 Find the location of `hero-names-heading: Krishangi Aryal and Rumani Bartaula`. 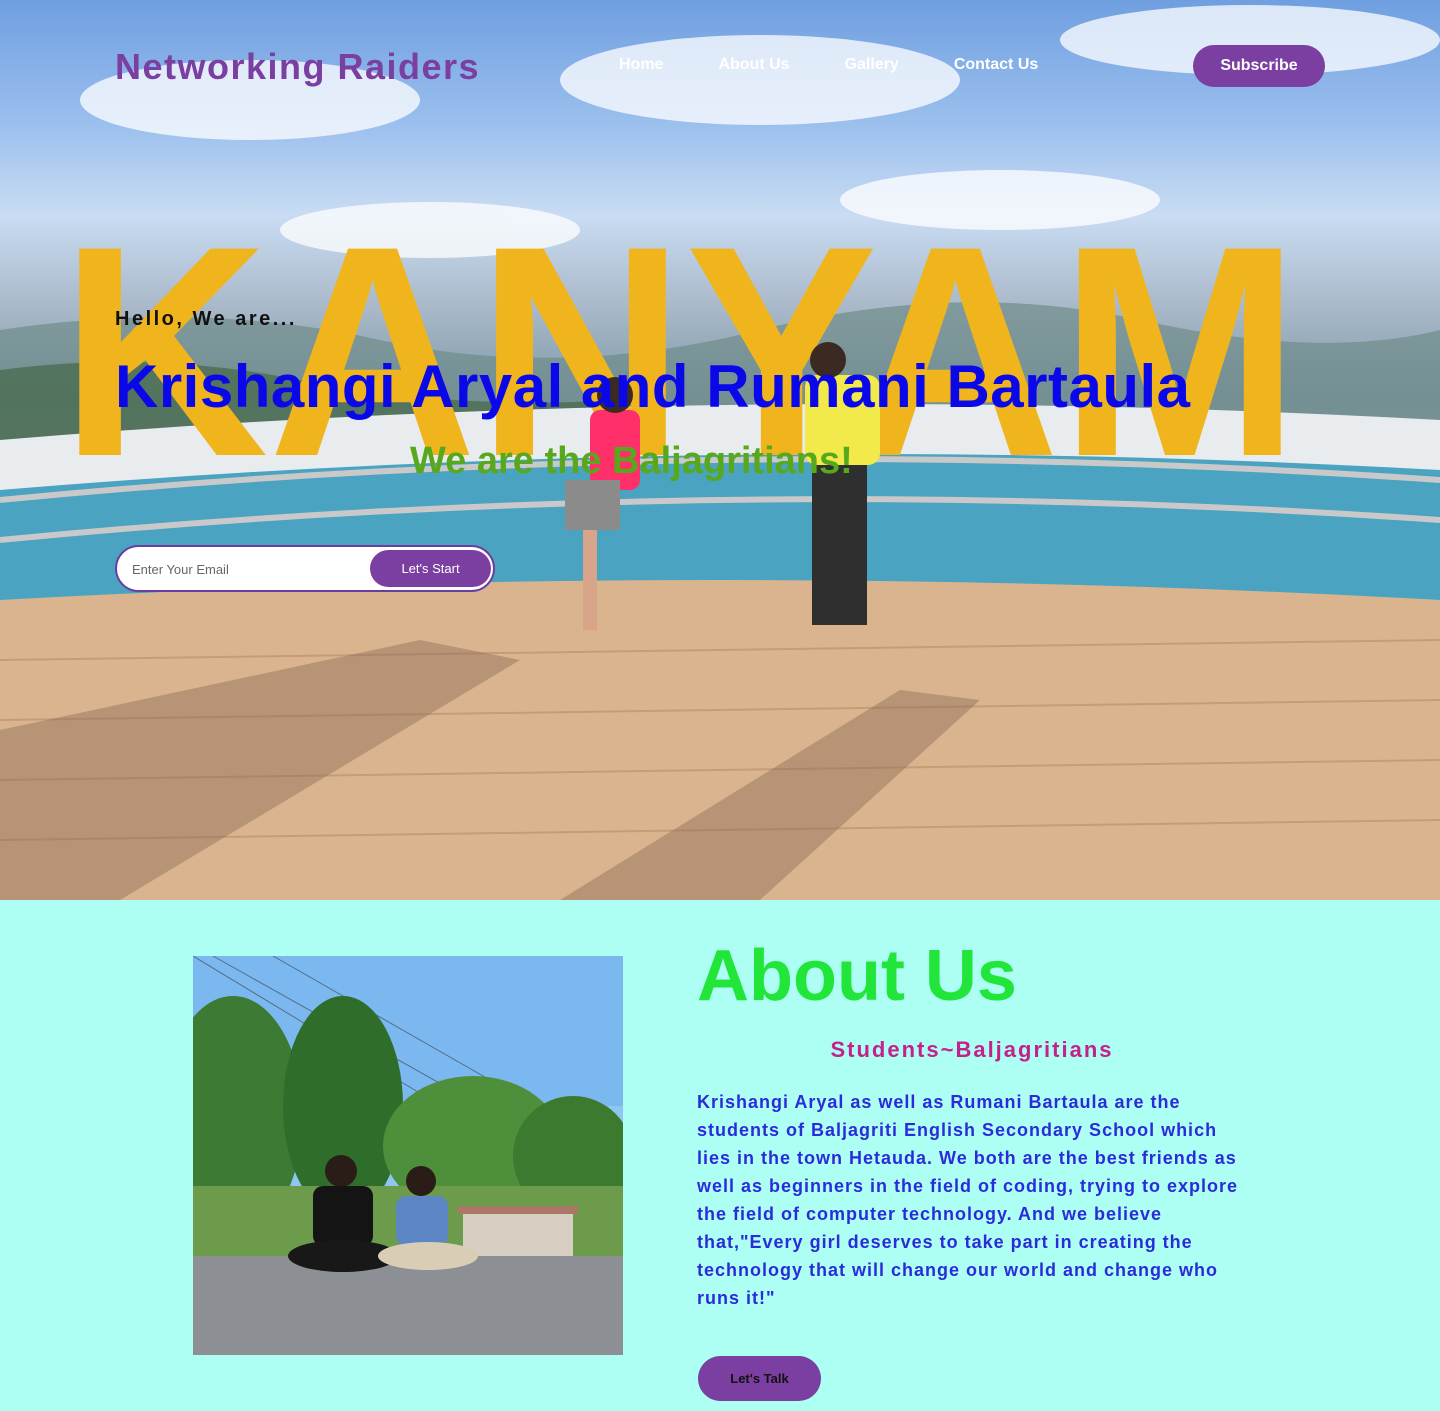

hero-names-heading: Krishangi Aryal and Rumani Bartaula is located at coordinates (653, 386).